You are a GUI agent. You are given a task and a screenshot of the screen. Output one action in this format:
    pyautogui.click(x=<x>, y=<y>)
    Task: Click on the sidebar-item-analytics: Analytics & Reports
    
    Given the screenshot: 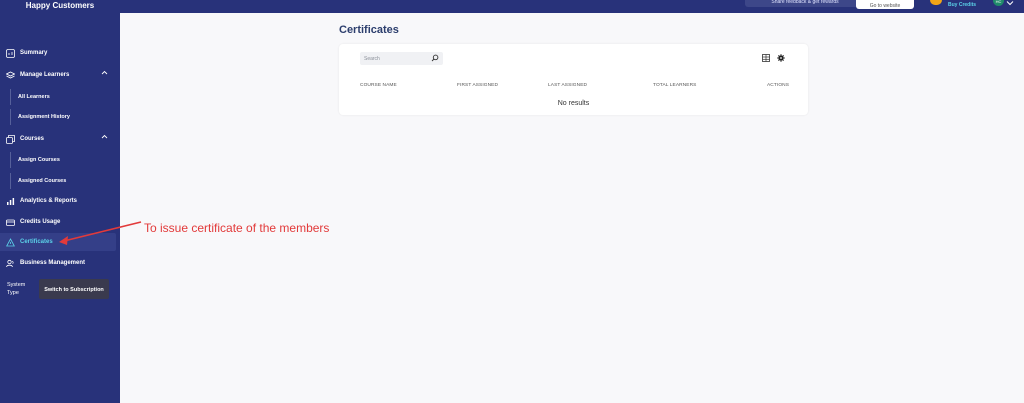 What is the action you would take?
    pyautogui.click(x=60, y=201)
    